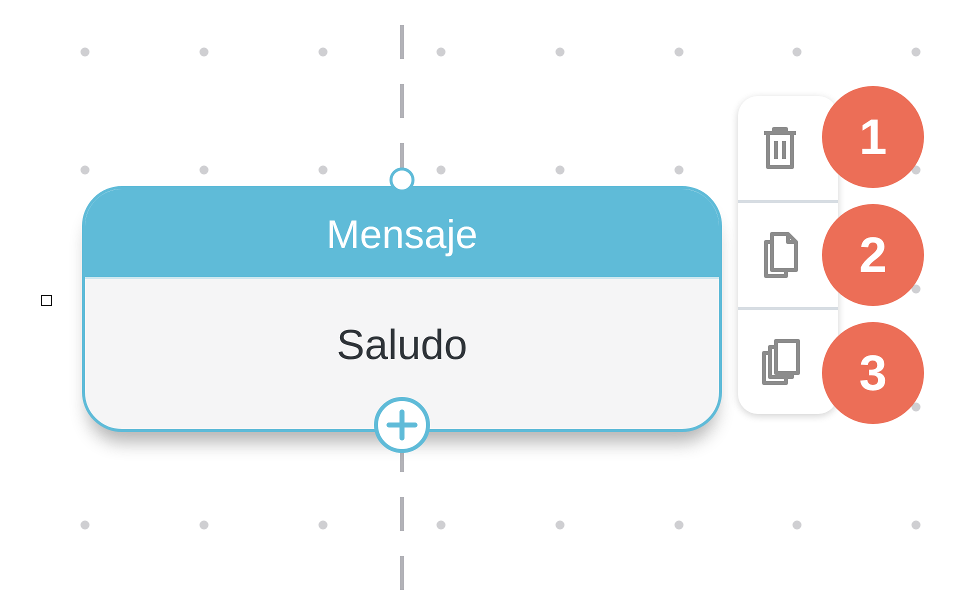 This screenshot has width=980, height=592. I want to click on node-title: Mensaje, so click(402, 234).